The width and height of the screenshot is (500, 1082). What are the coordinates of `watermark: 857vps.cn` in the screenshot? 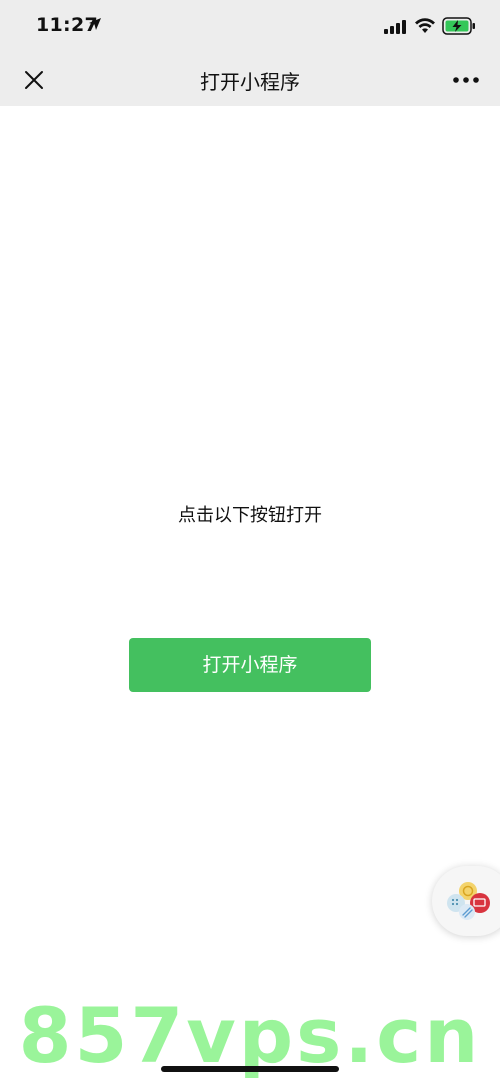 It's located at (250, 1035).